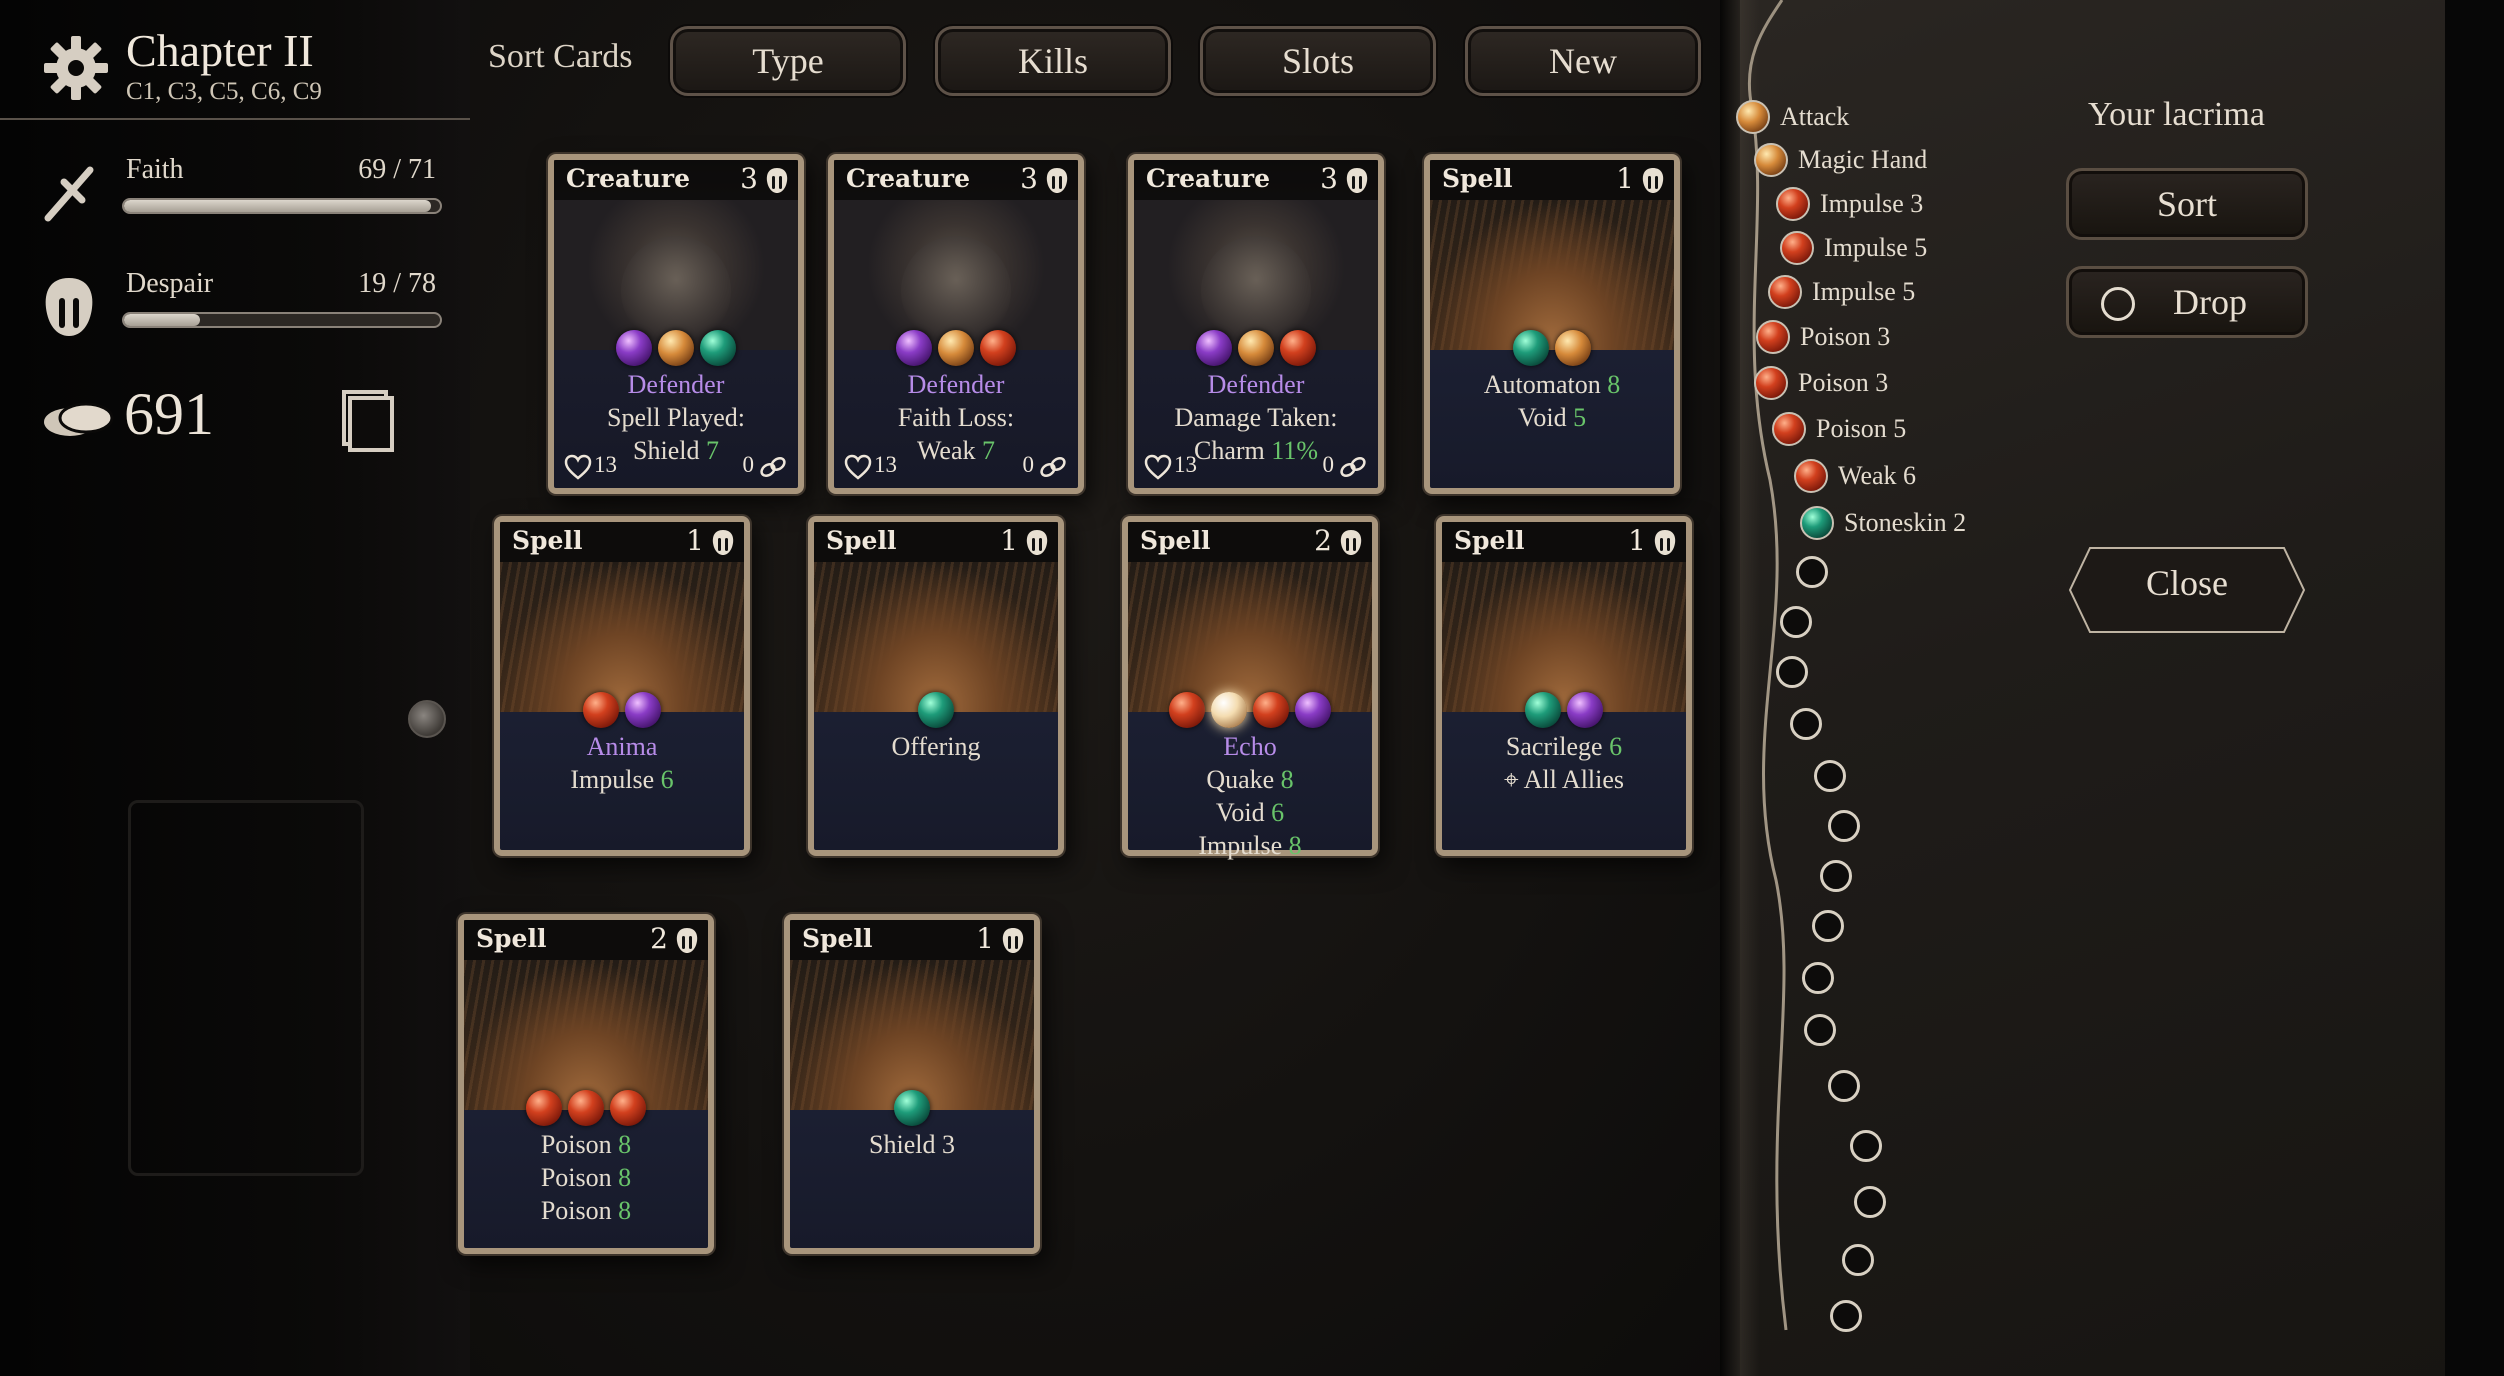 The image size is (2504, 1376). I want to click on divider, so click(235, 119).